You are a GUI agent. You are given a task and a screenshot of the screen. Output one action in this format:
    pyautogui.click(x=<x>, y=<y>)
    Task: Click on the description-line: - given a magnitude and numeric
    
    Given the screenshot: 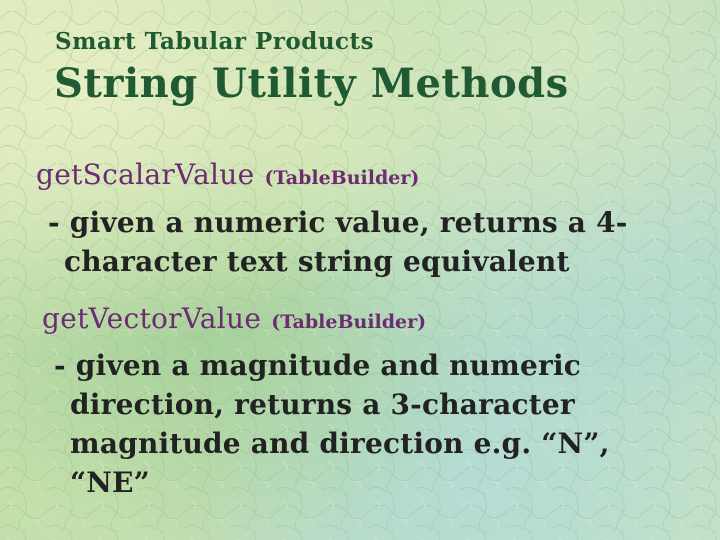 What is the action you would take?
    pyautogui.click(x=318, y=365)
    